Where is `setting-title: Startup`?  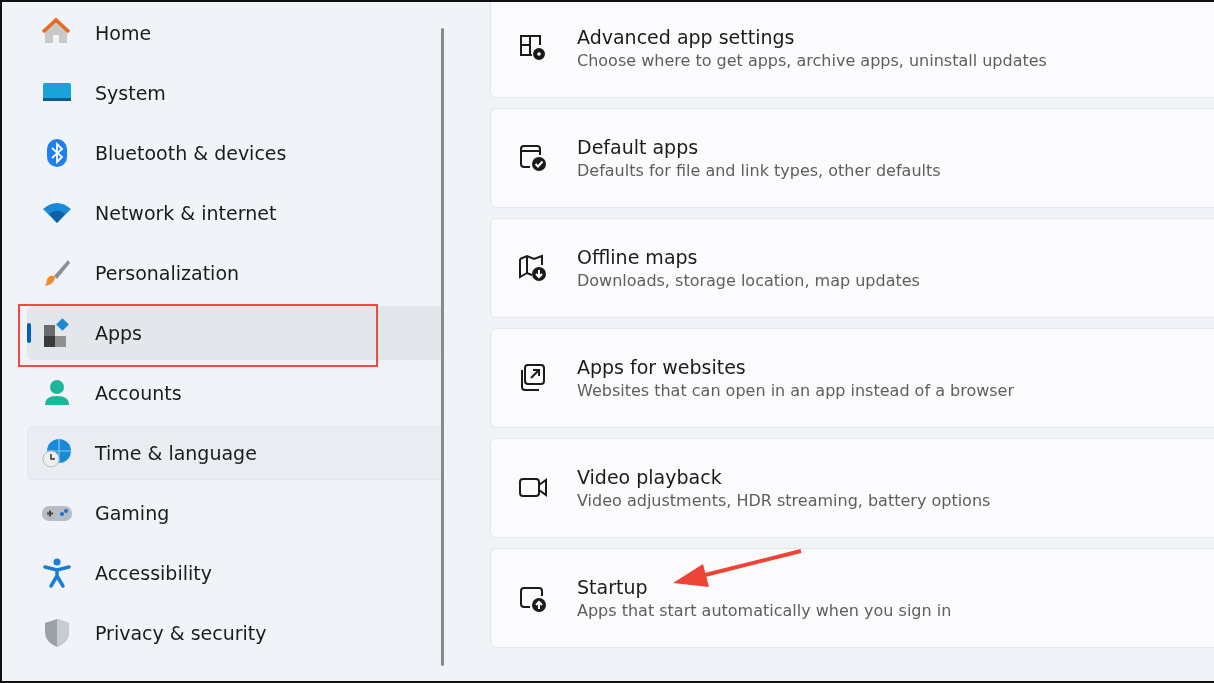 setting-title: Startup is located at coordinates (613, 587).